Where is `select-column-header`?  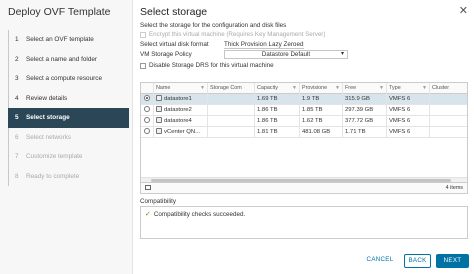
select-column-header is located at coordinates (147, 88).